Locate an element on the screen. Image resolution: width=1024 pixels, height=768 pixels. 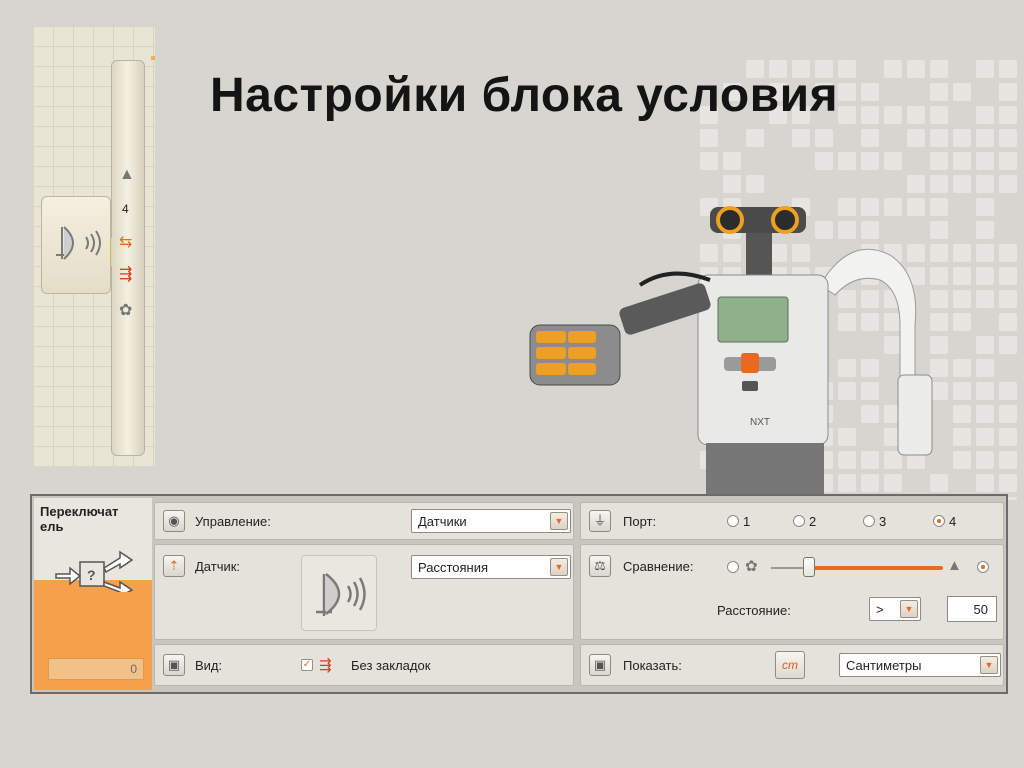
switch-block-icon: ? is located at coordinates (94, 571).